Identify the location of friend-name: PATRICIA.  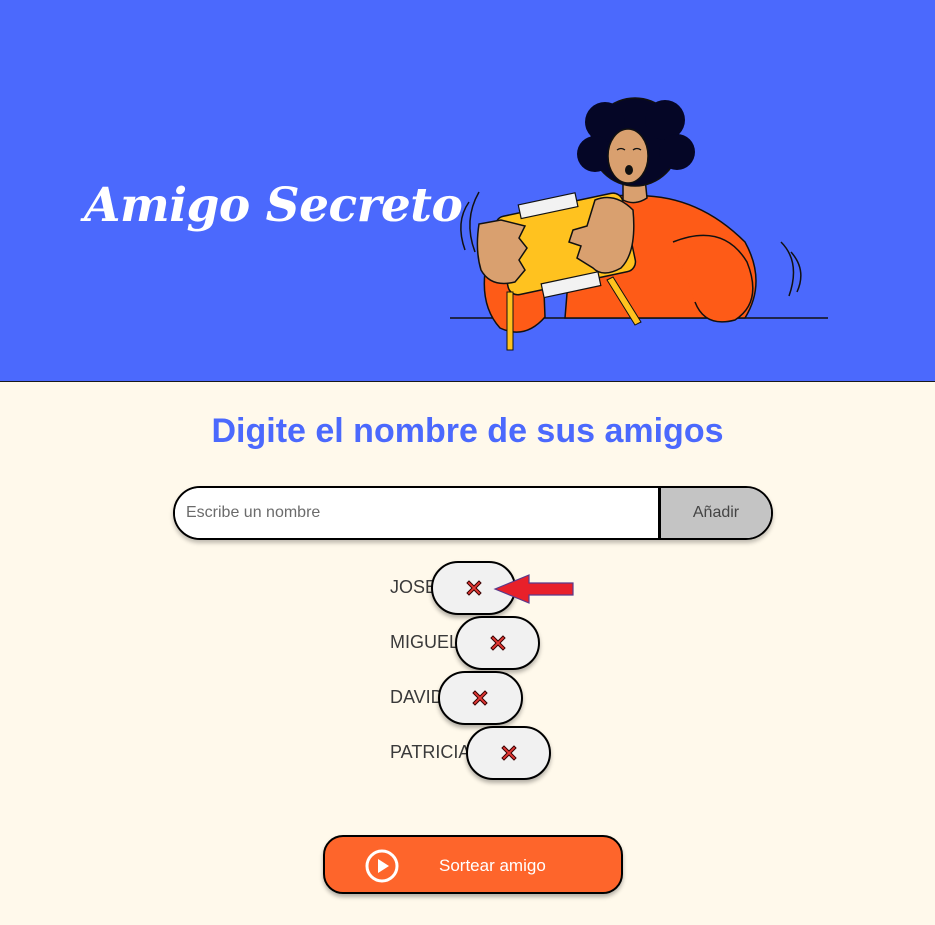
(430, 752).